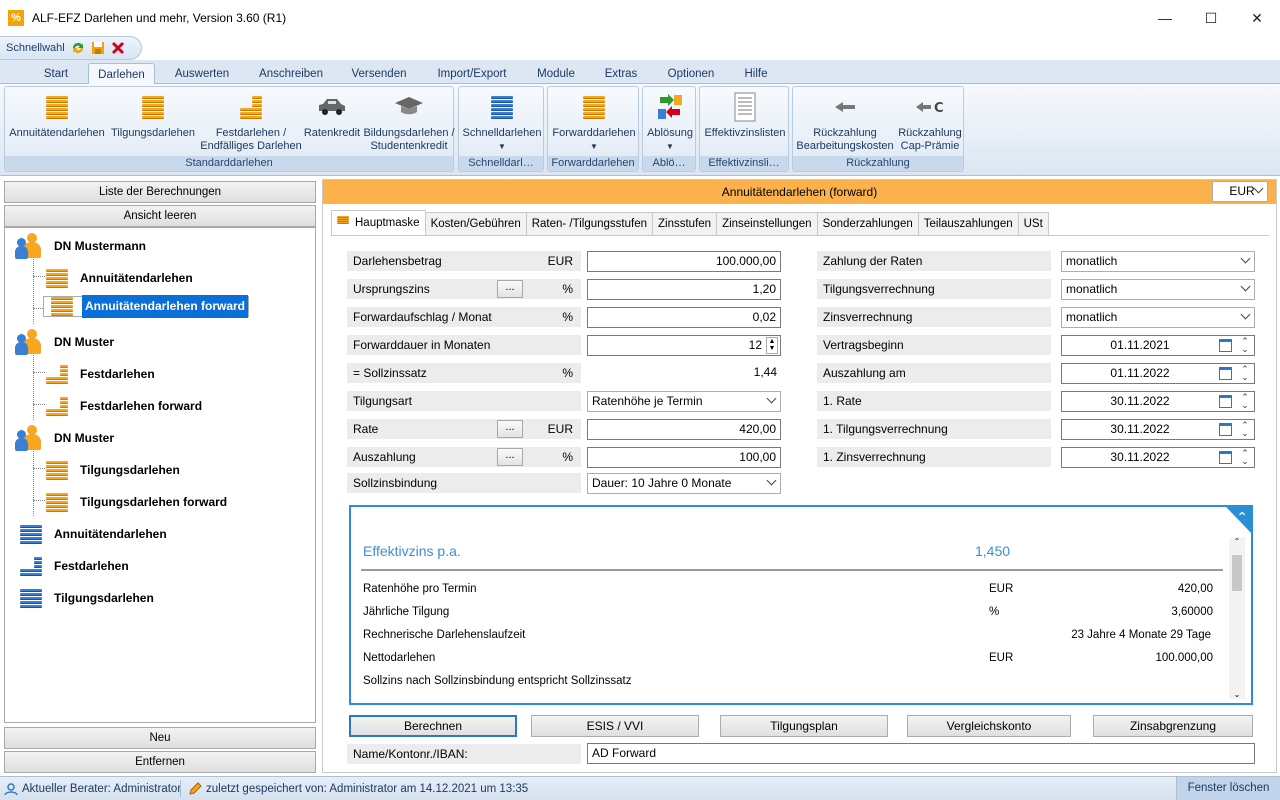  I want to click on auszahlung-am-label: Auszahlung am, so click(934, 373).